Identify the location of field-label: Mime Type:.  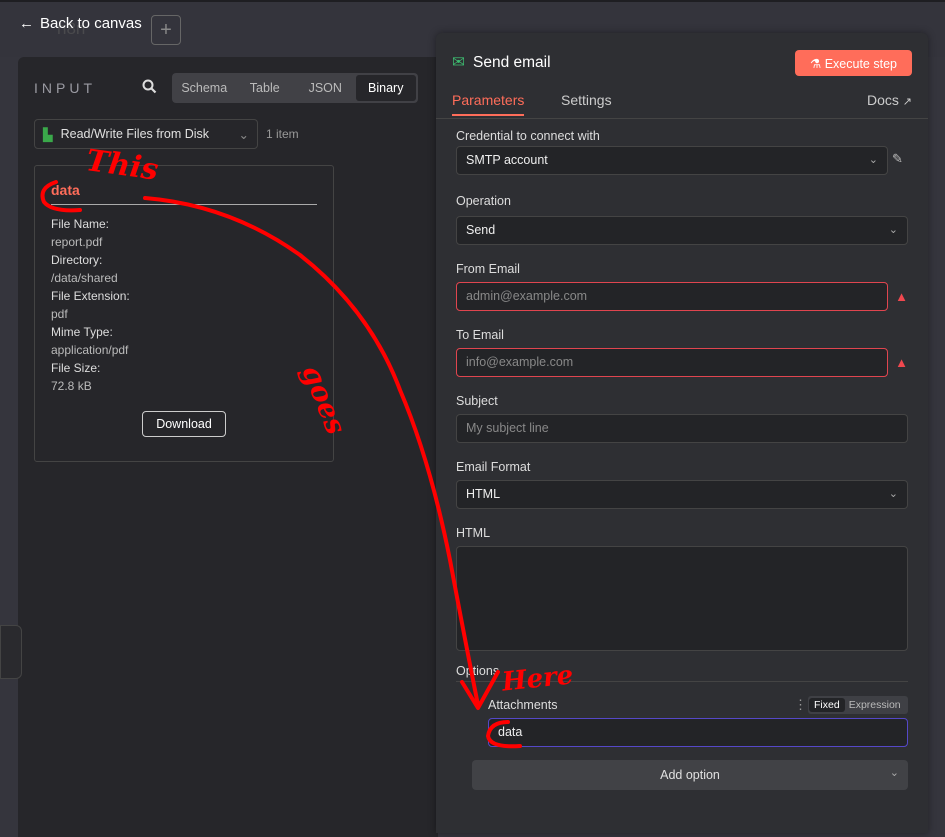
(82, 332).